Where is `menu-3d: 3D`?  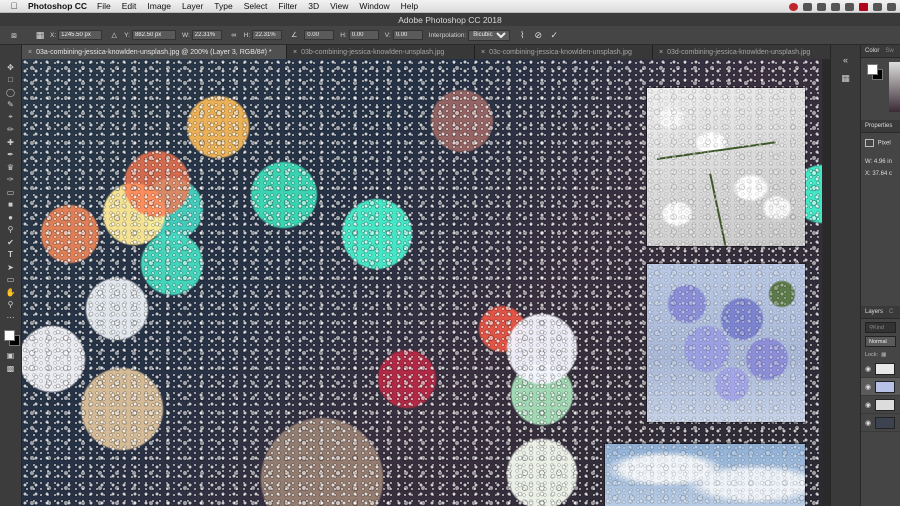
menu-3d: 3D is located at coordinates (313, 6).